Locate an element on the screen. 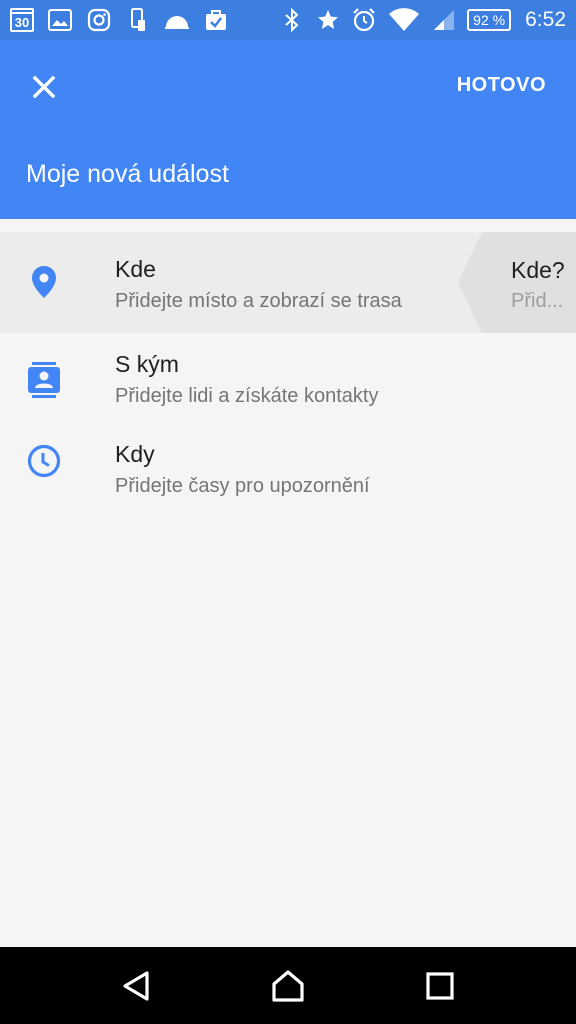 The height and width of the screenshot is (1024, 576). back-button is located at coordinates (136, 986).